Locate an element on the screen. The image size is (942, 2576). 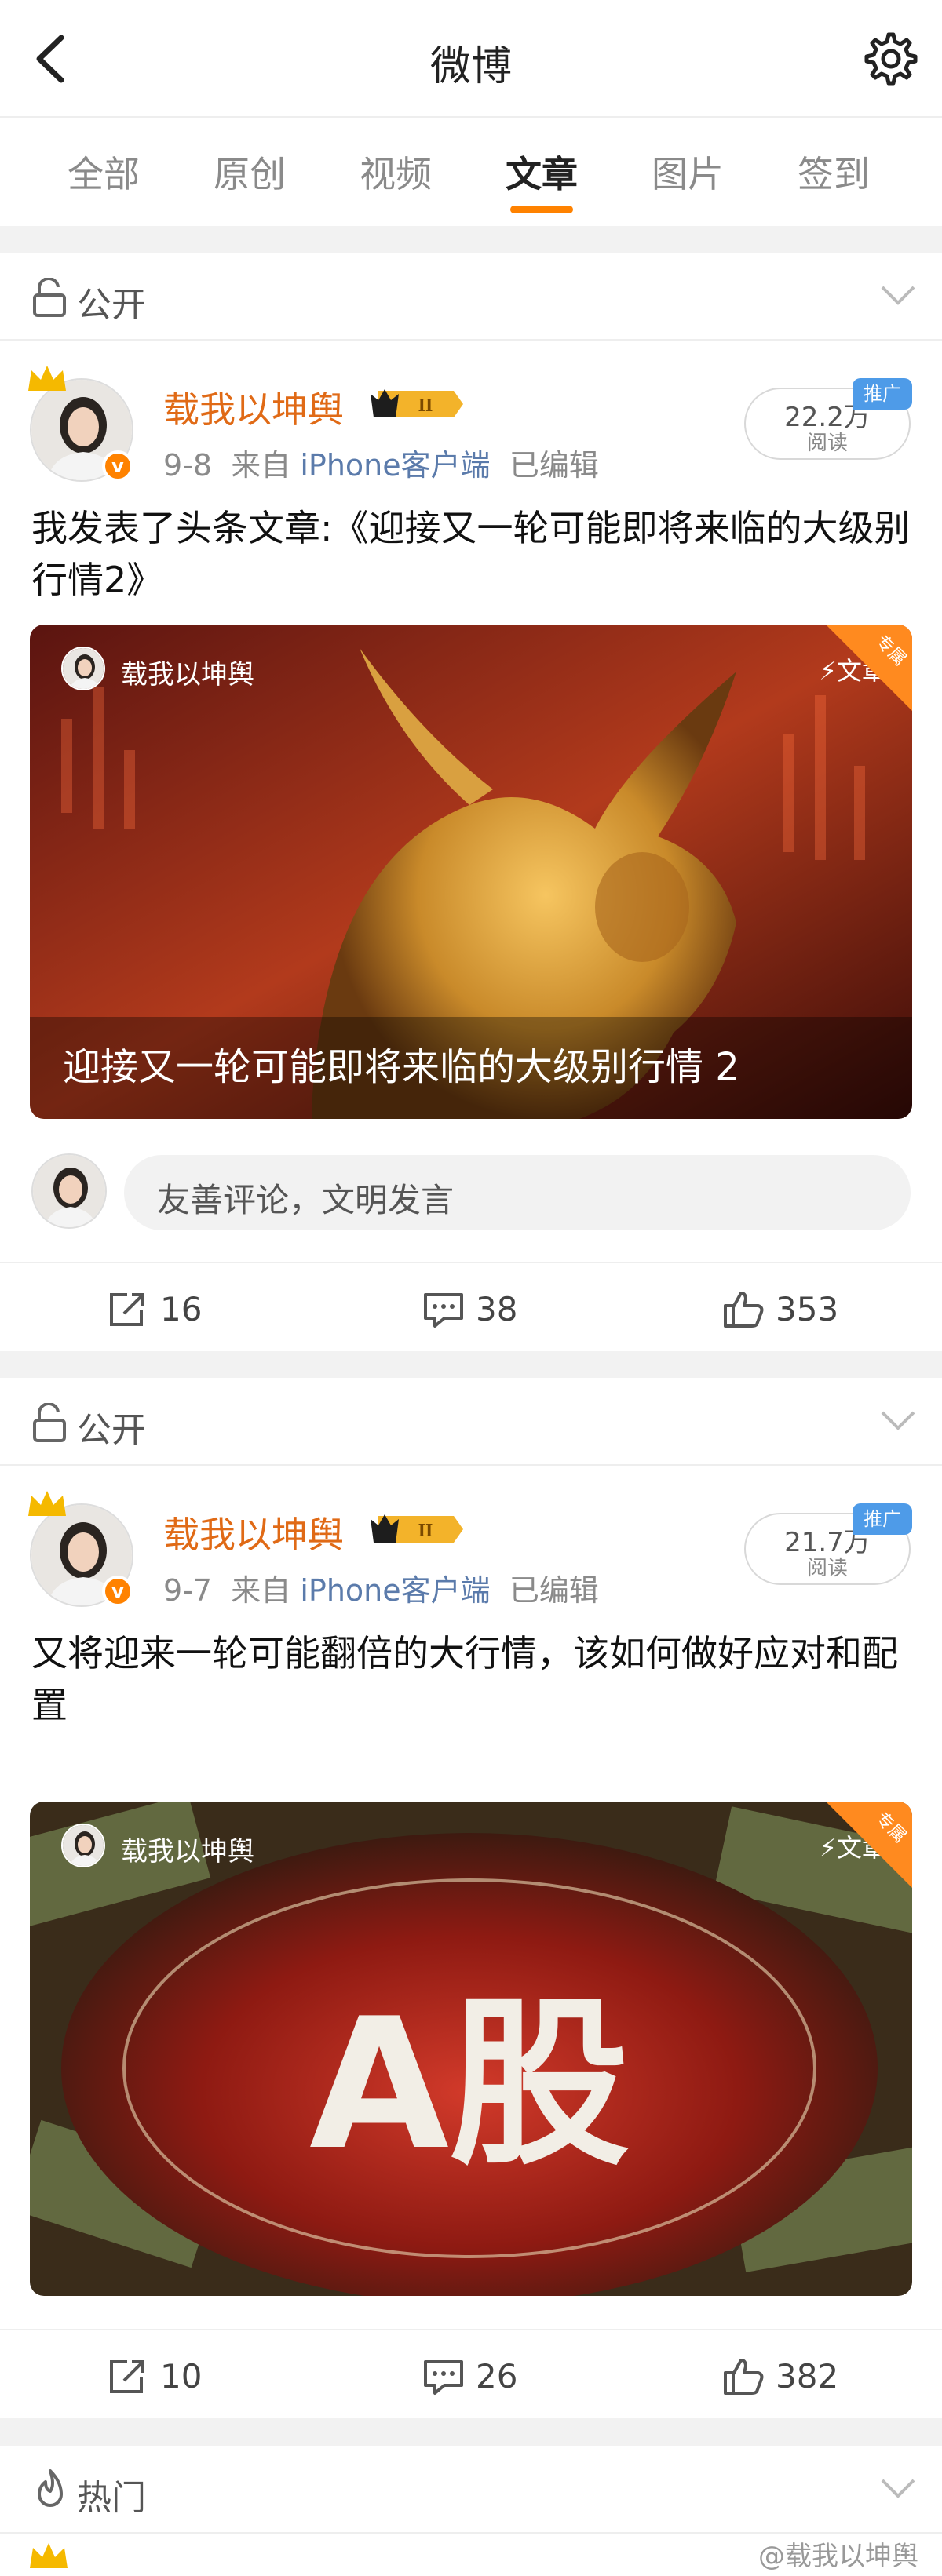
post-date: 9-8 is located at coordinates (188, 466).